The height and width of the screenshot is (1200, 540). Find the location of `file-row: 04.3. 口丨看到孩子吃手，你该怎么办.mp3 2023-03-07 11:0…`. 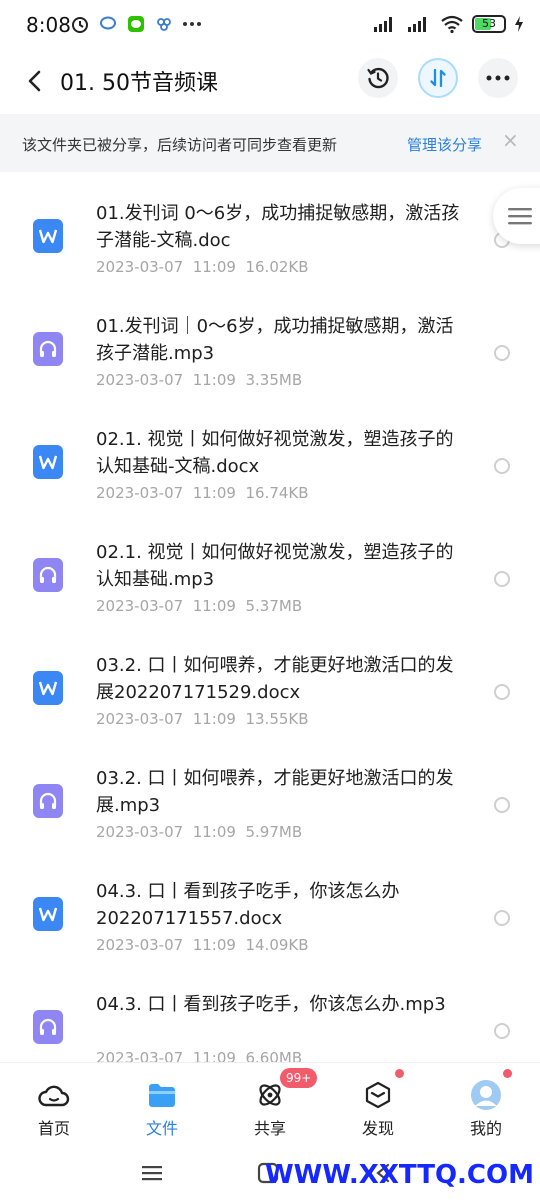

file-row: 04.3. 口丨看到孩子吃手，你该怎么办.mp3 2023-03-07 11:0… is located at coordinates (270, 1012).